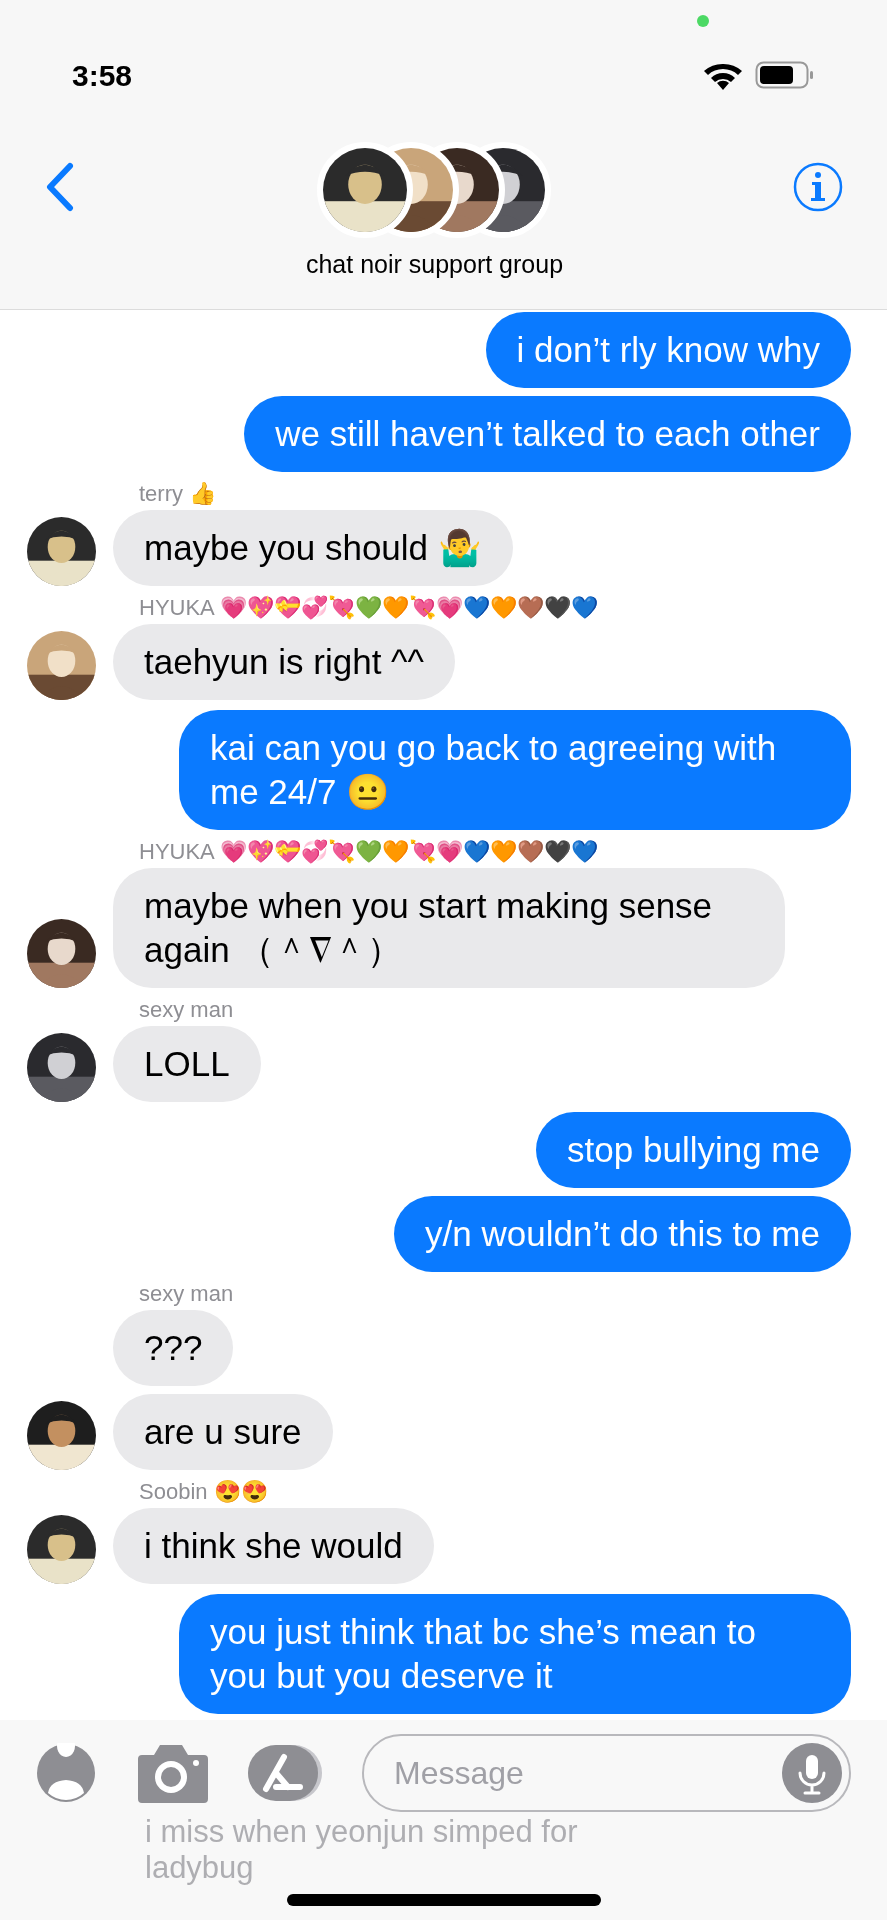  I want to click on microphone-icon, so click(812, 1773).